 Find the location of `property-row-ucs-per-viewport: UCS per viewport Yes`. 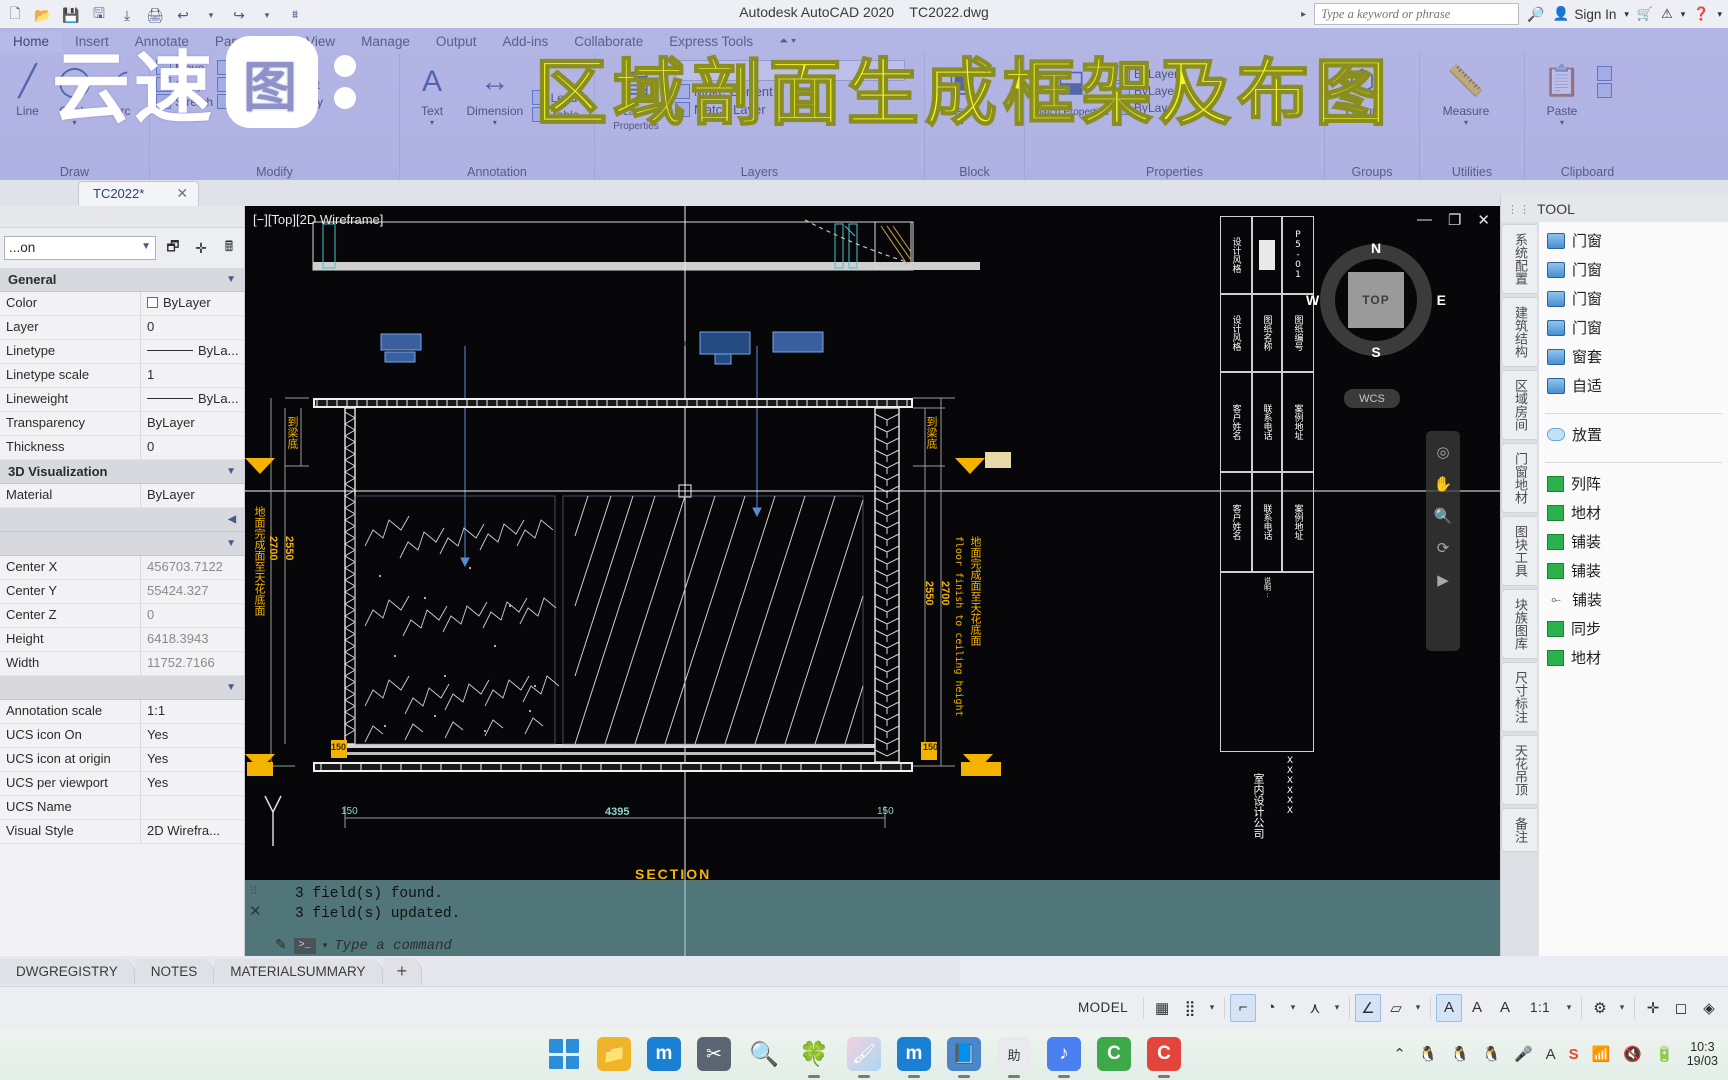

property-row-ucs-per-viewport: UCS per viewport Yes is located at coordinates (122, 784).